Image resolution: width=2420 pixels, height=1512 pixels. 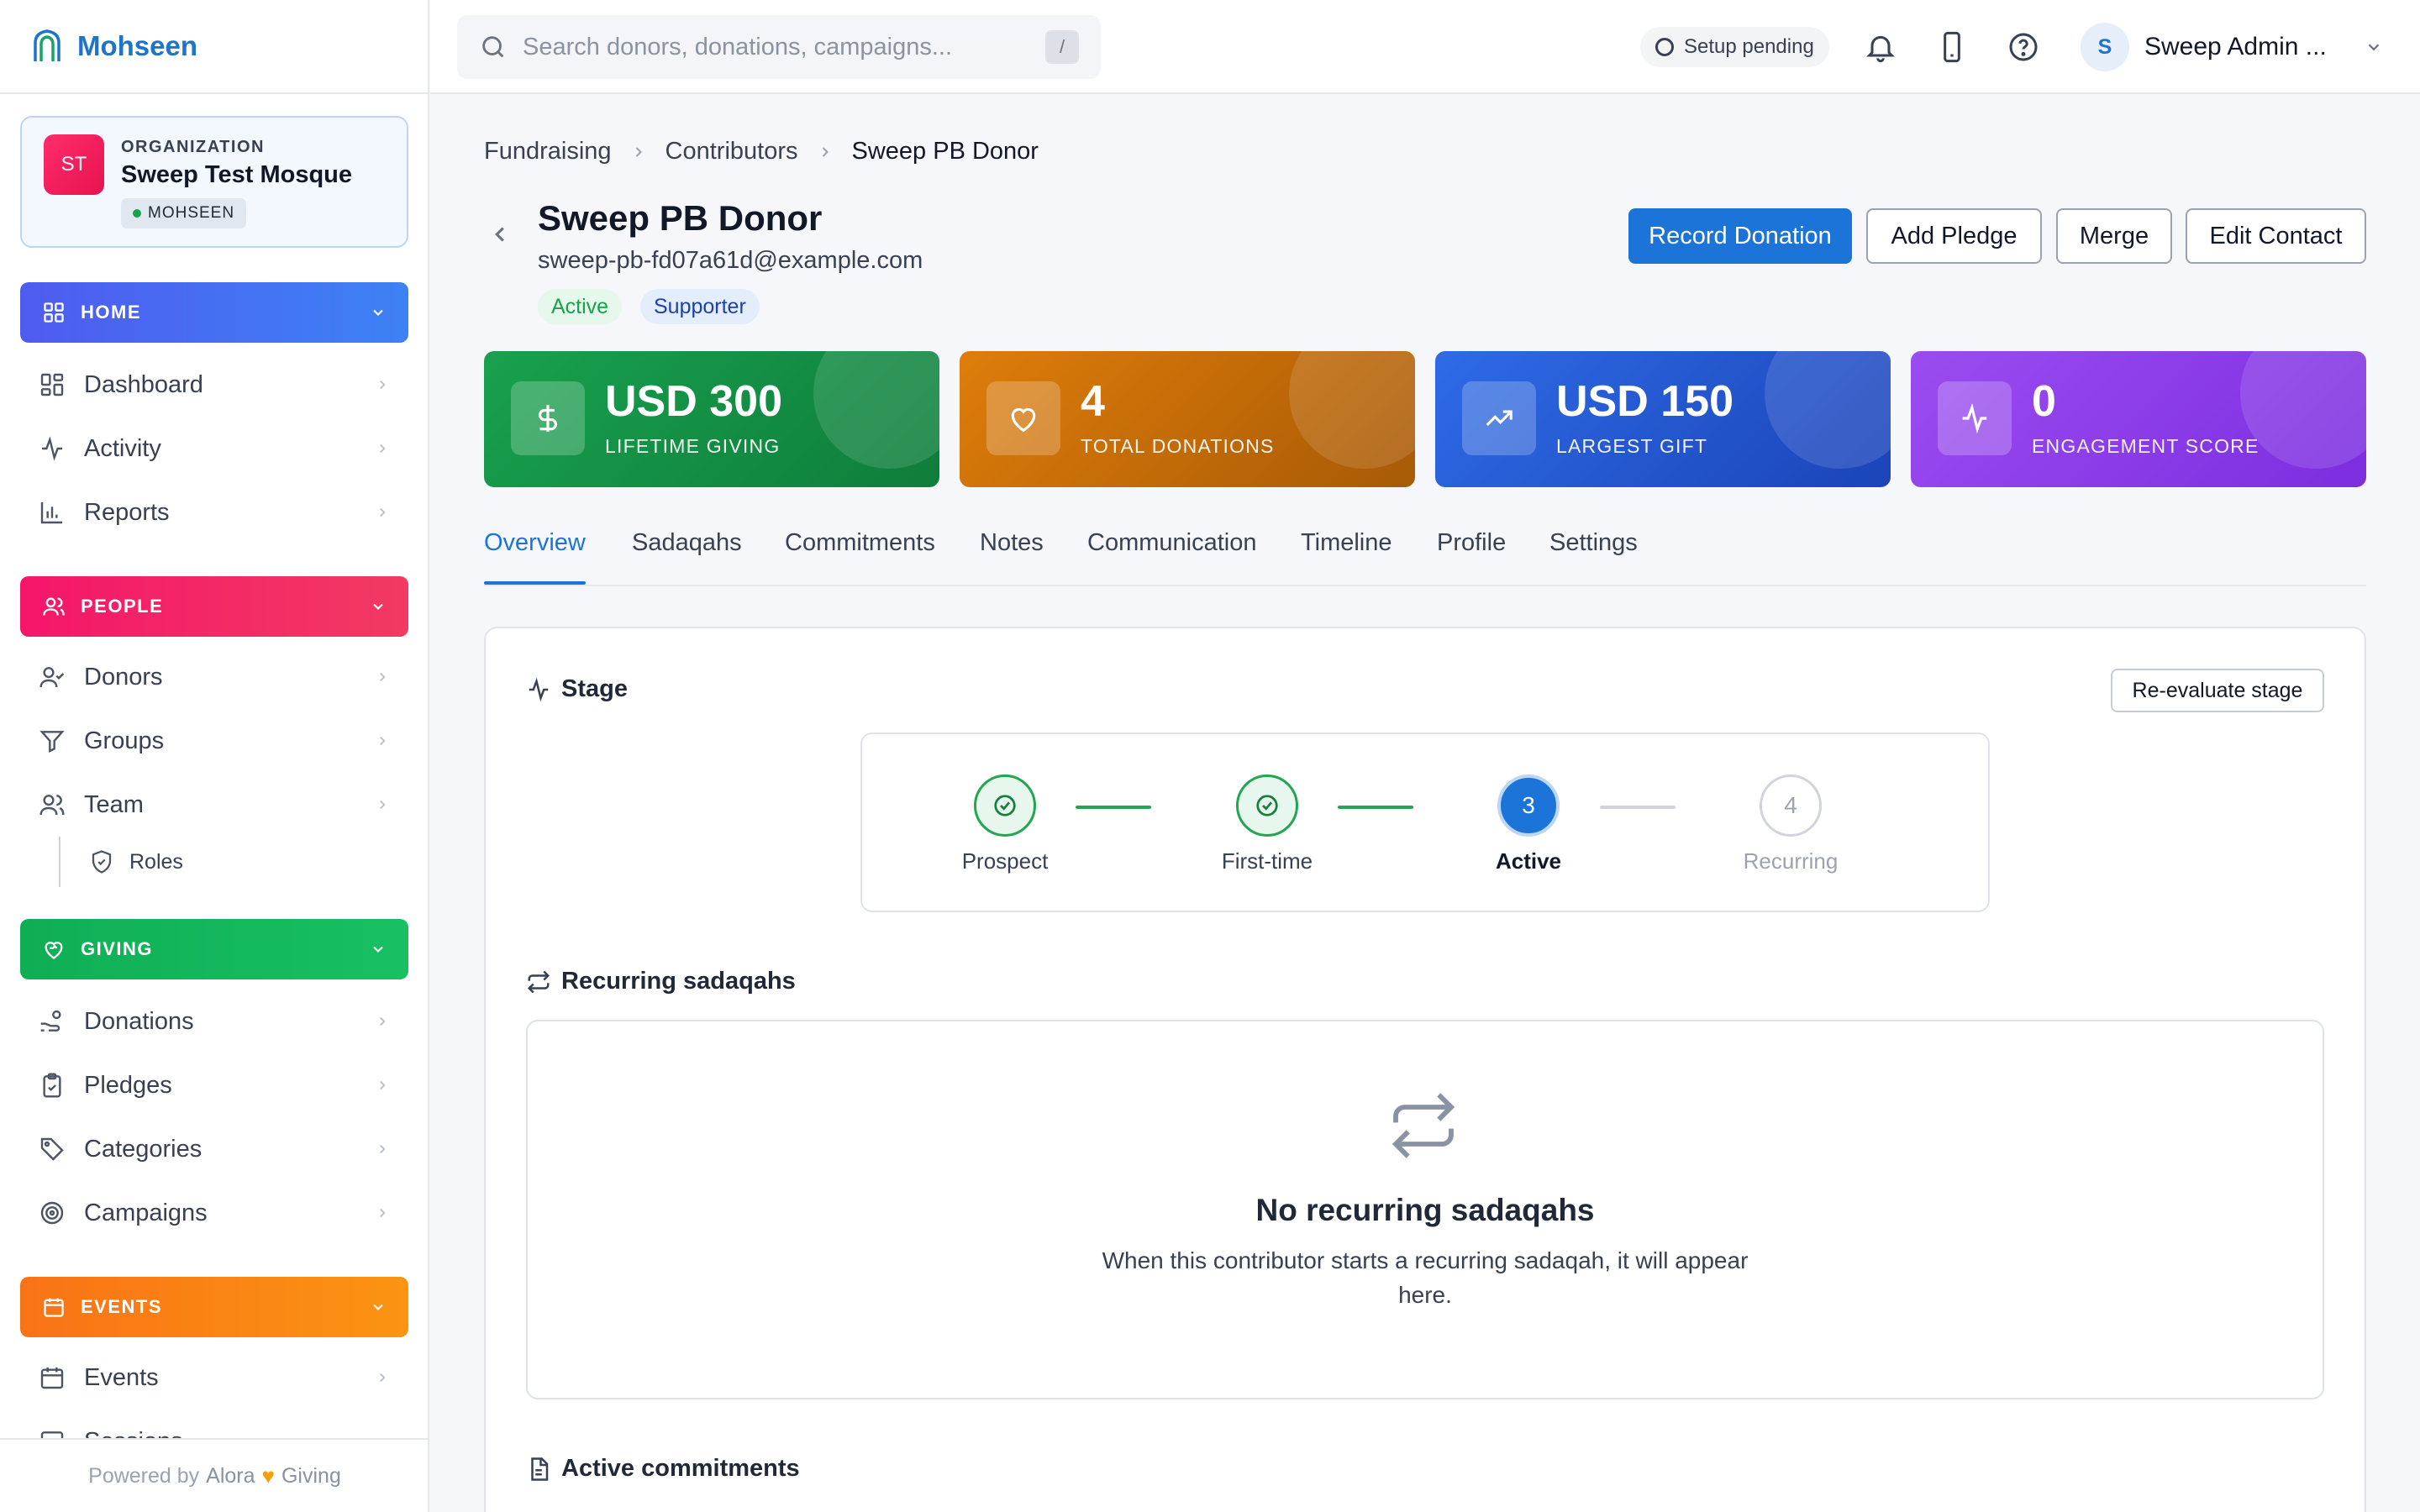 I want to click on footer-prefix: Powered by, so click(x=144, y=1475).